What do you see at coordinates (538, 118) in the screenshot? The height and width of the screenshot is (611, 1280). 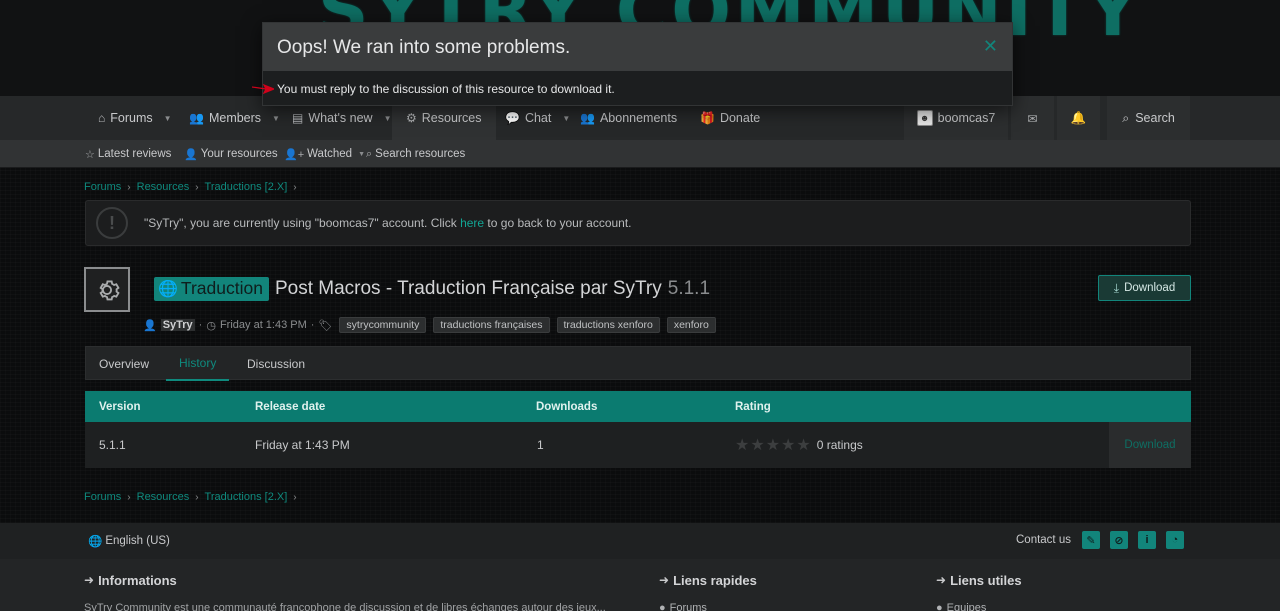 I see `nav-label: Chat` at bounding box center [538, 118].